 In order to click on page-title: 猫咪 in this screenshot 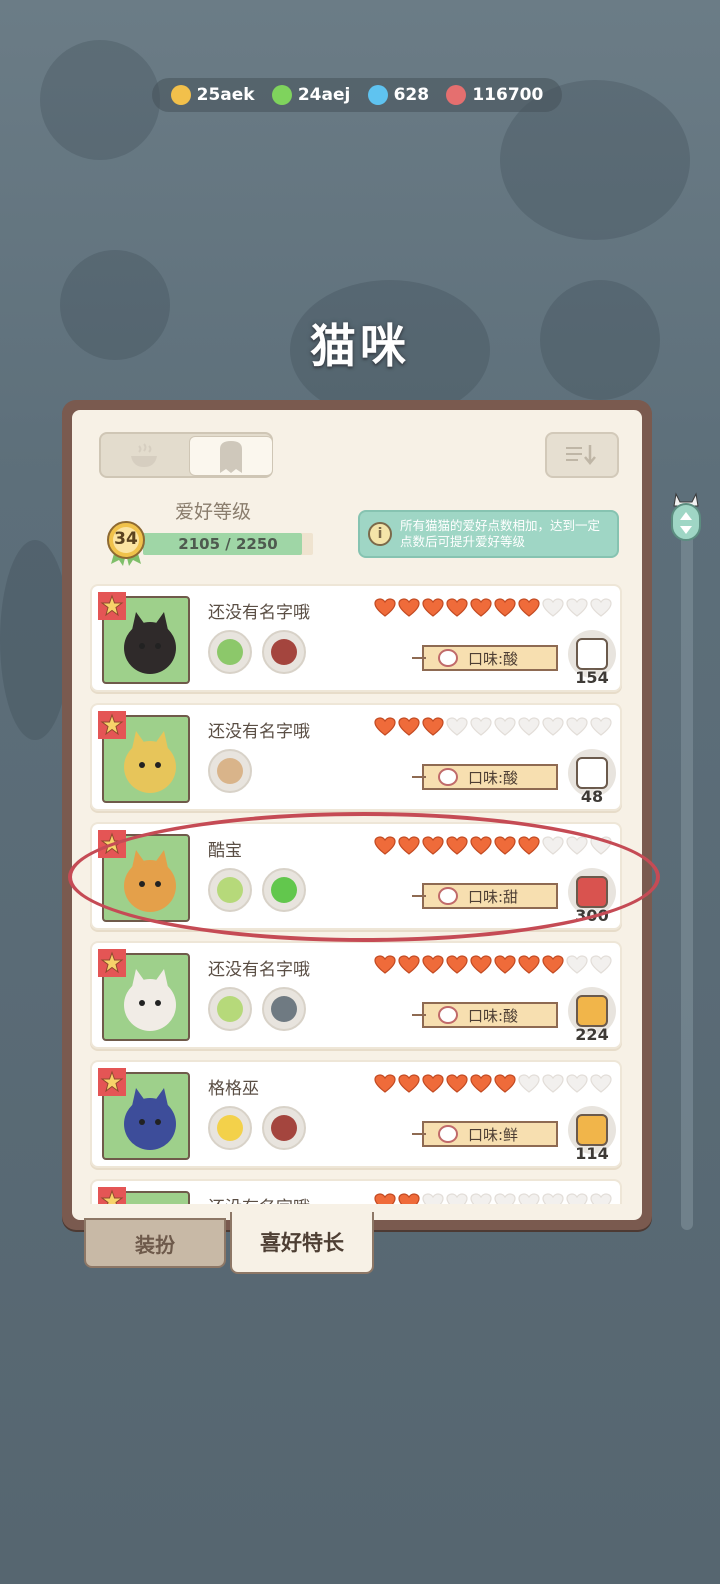, I will do `click(360, 346)`.